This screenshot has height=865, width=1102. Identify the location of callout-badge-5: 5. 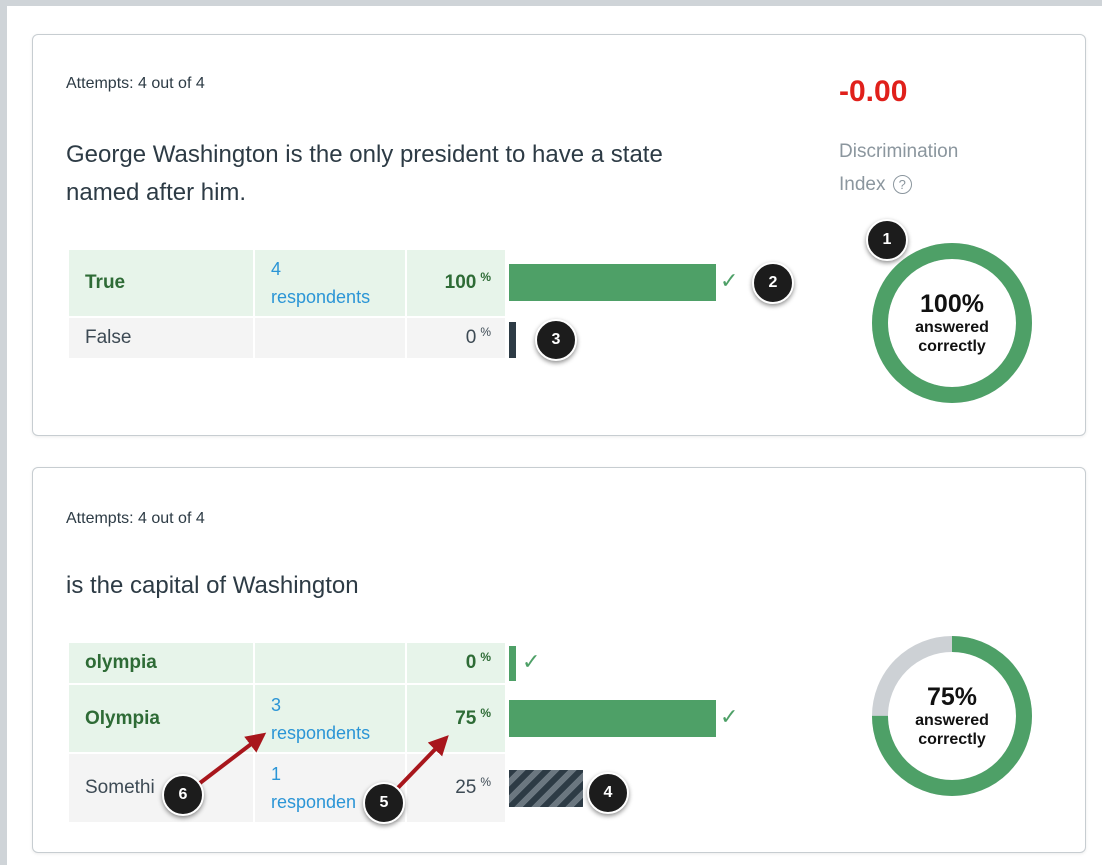
(384, 803).